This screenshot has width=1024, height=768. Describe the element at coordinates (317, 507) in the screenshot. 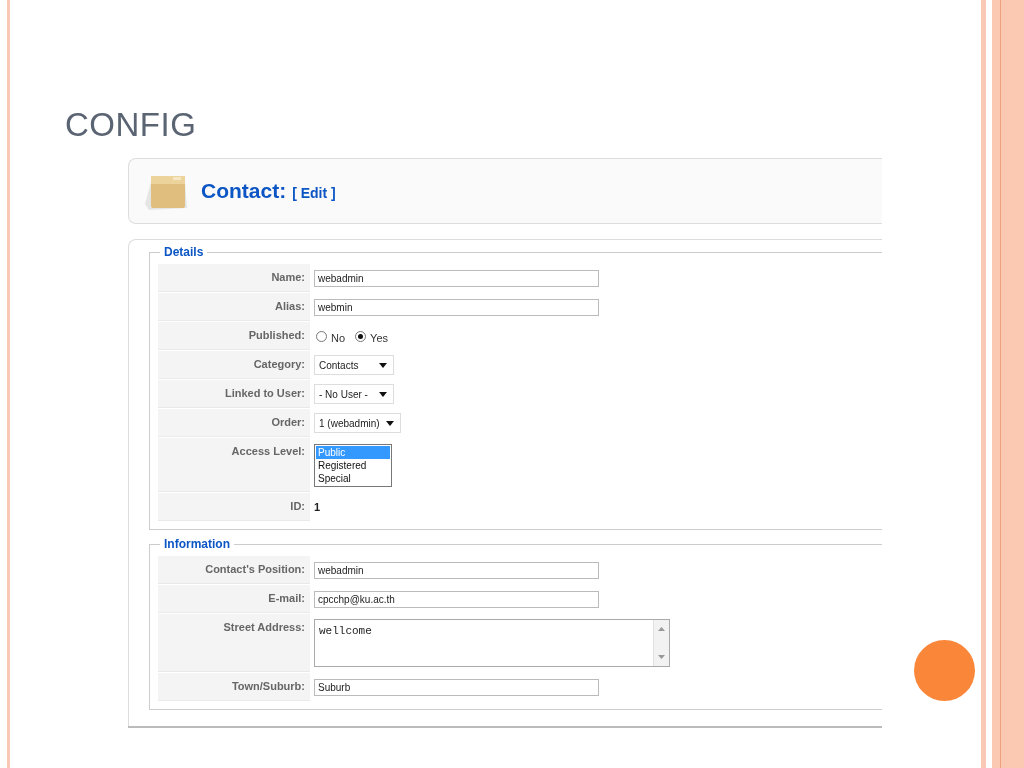

I see `id-value: 1` at that location.